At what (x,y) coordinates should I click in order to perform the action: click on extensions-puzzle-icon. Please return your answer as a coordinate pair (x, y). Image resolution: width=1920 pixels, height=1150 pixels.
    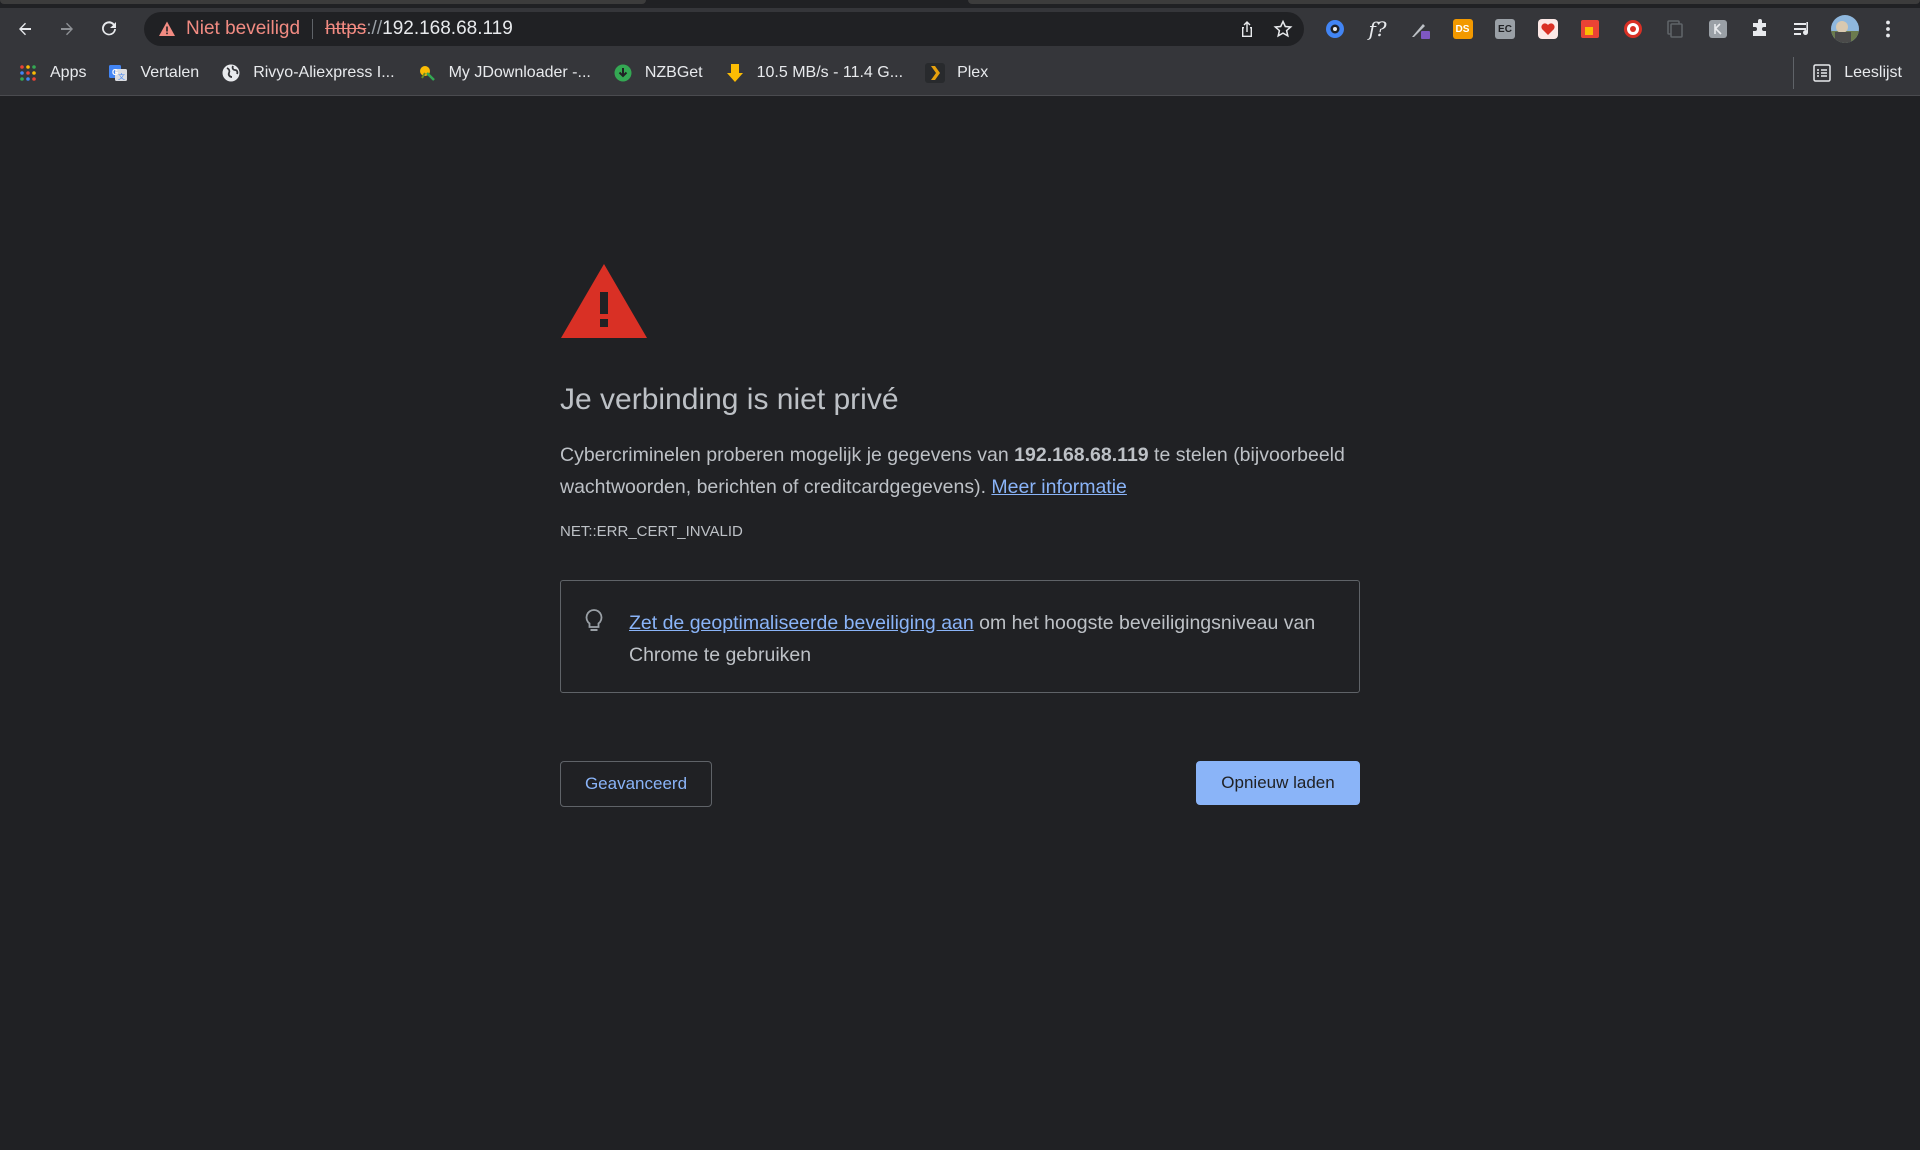
    Looking at the image, I should click on (1760, 29).